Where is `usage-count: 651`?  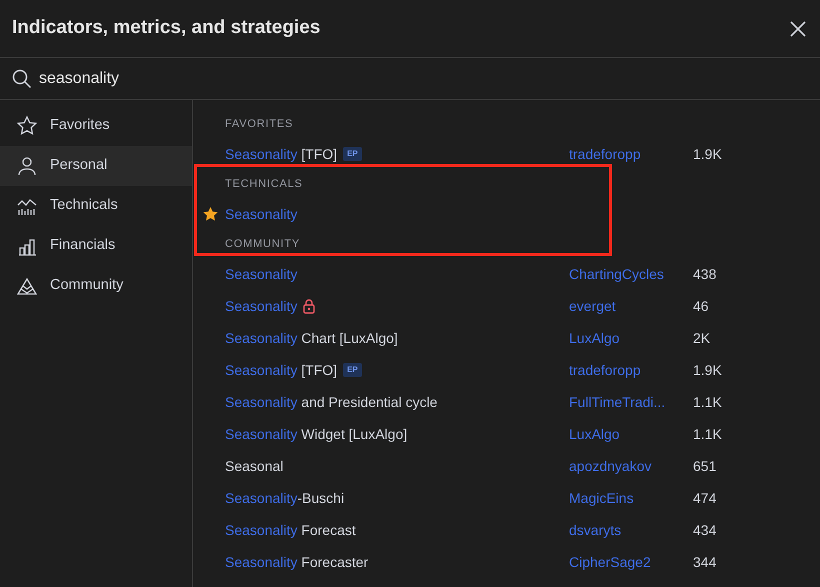
usage-count: 651 is located at coordinates (704, 466).